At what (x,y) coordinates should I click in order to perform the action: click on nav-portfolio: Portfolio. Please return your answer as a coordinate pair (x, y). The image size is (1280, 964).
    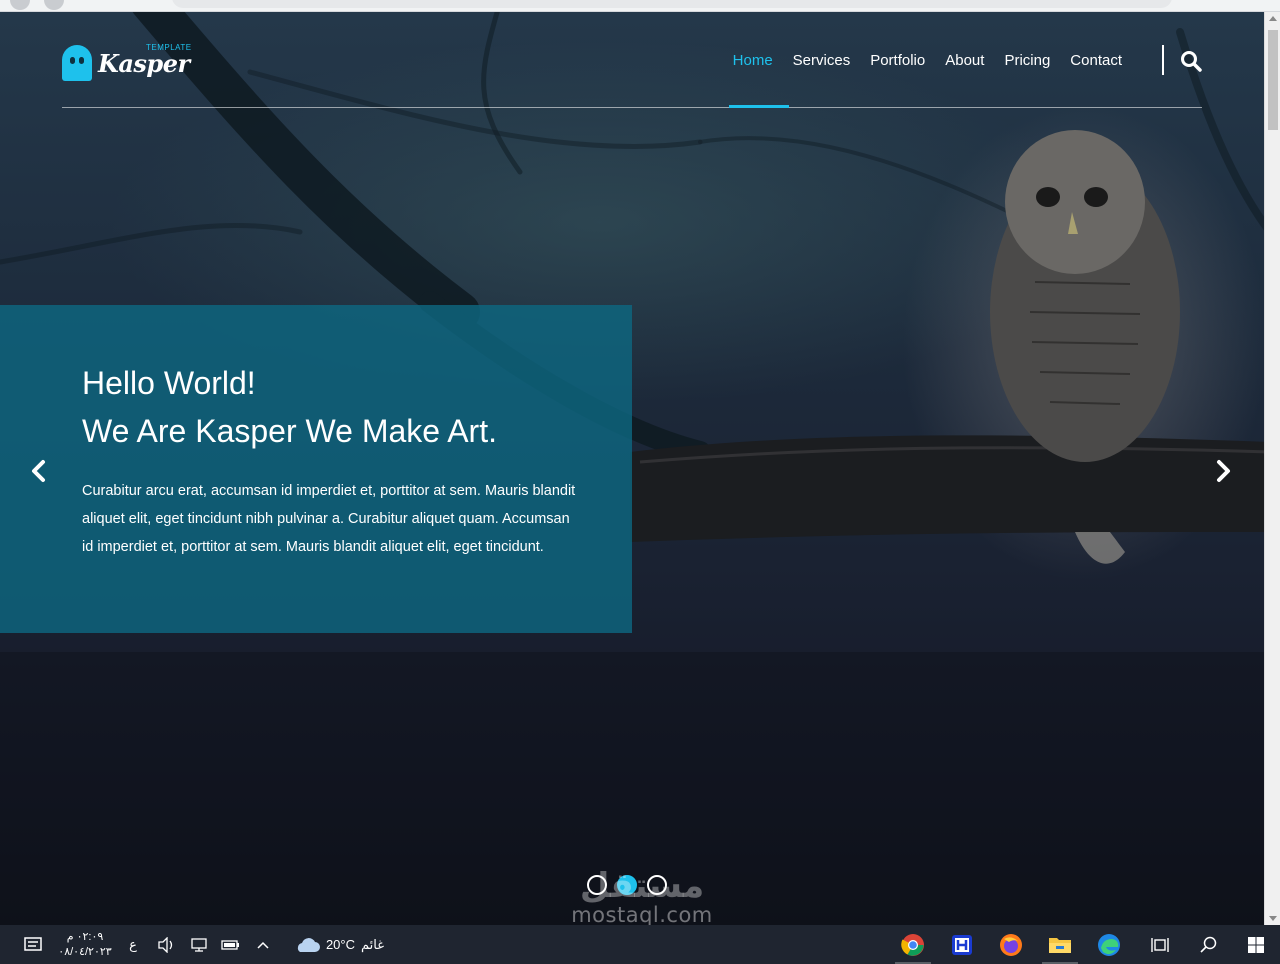
    Looking at the image, I should click on (897, 61).